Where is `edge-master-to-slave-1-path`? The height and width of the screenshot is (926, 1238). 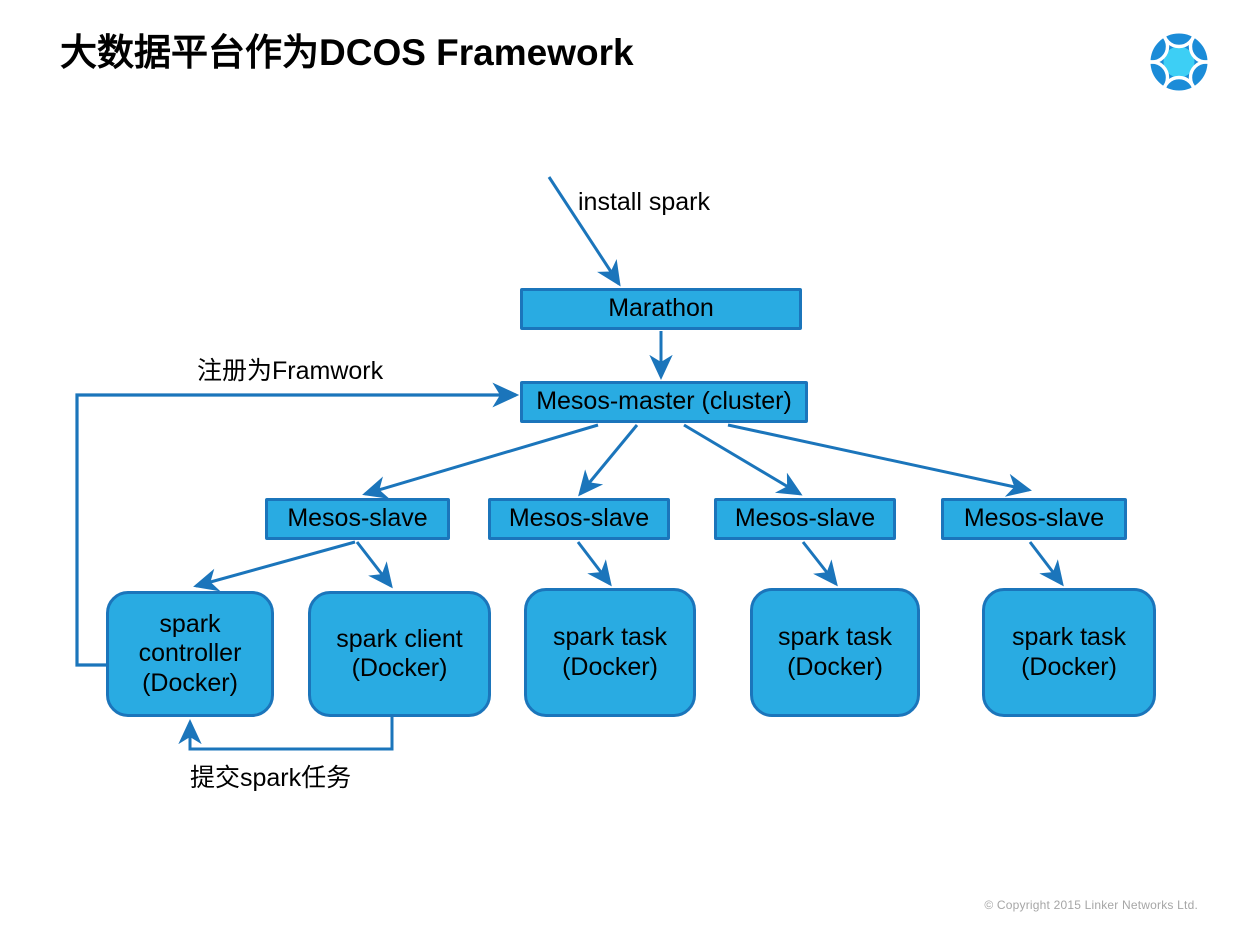
edge-master-to-slave-1-path is located at coordinates (480, 461).